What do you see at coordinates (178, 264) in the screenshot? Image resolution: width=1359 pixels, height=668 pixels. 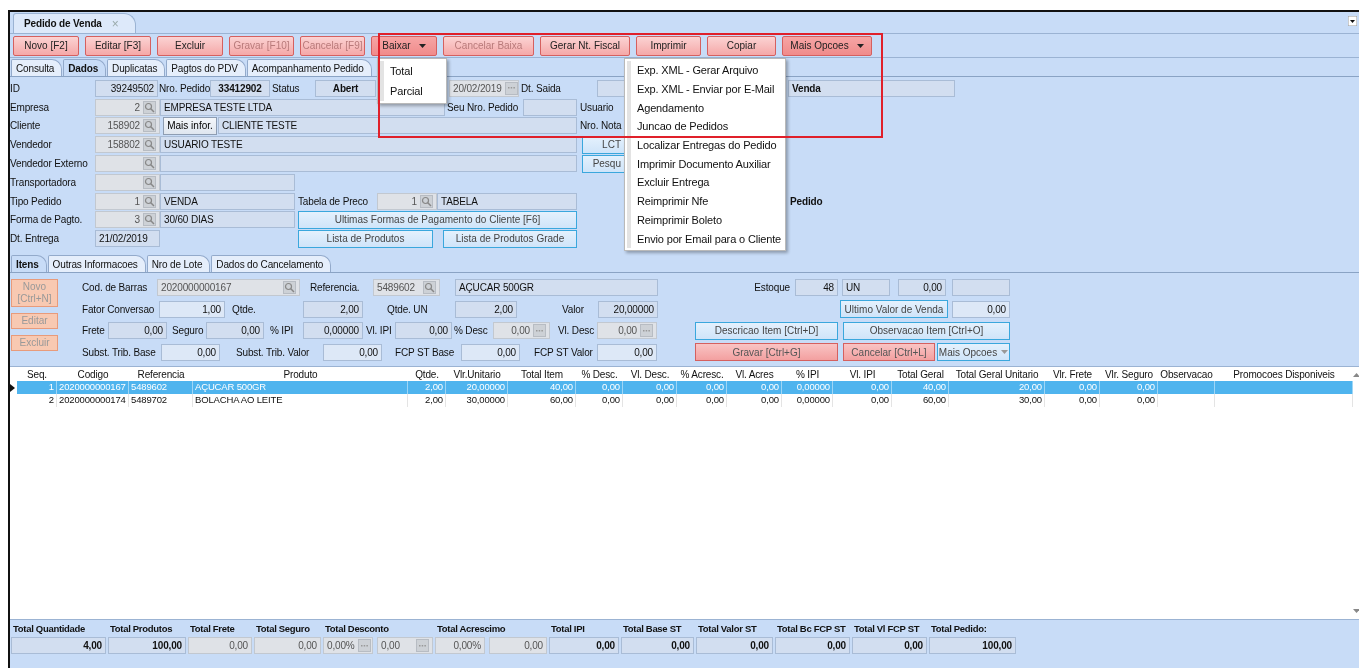 I see `tab: Nro de Lote` at bounding box center [178, 264].